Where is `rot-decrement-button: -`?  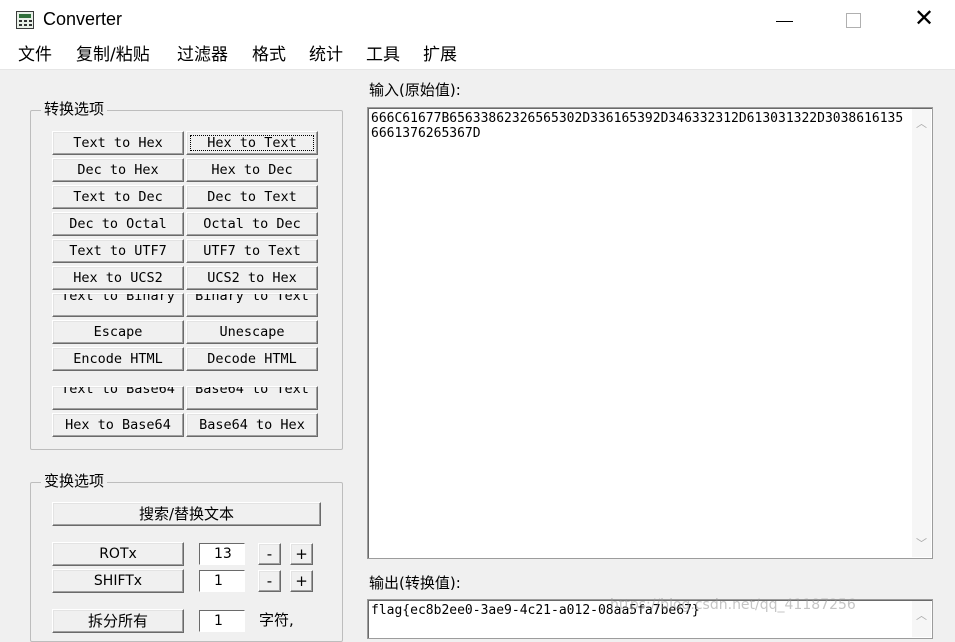
rot-decrement-button: - is located at coordinates (269, 554).